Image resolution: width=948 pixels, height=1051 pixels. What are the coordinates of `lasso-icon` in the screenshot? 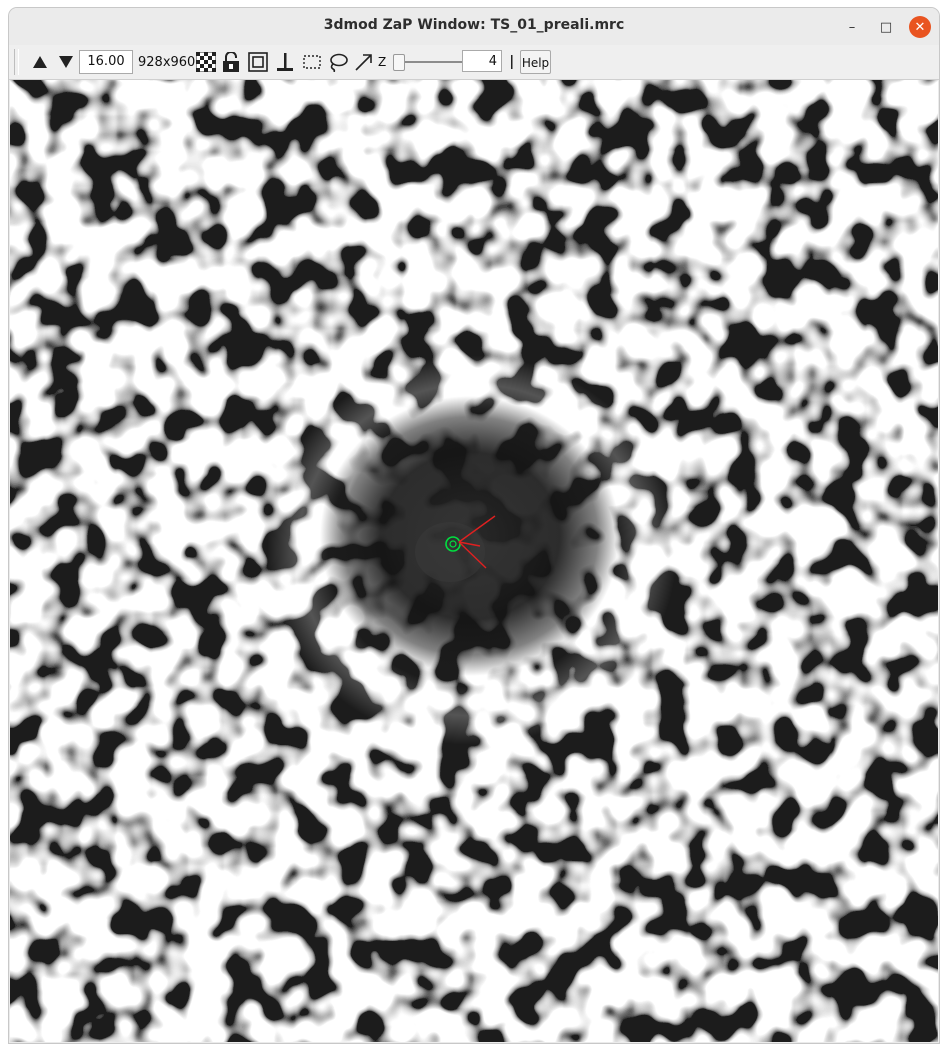 It's located at (338, 62).